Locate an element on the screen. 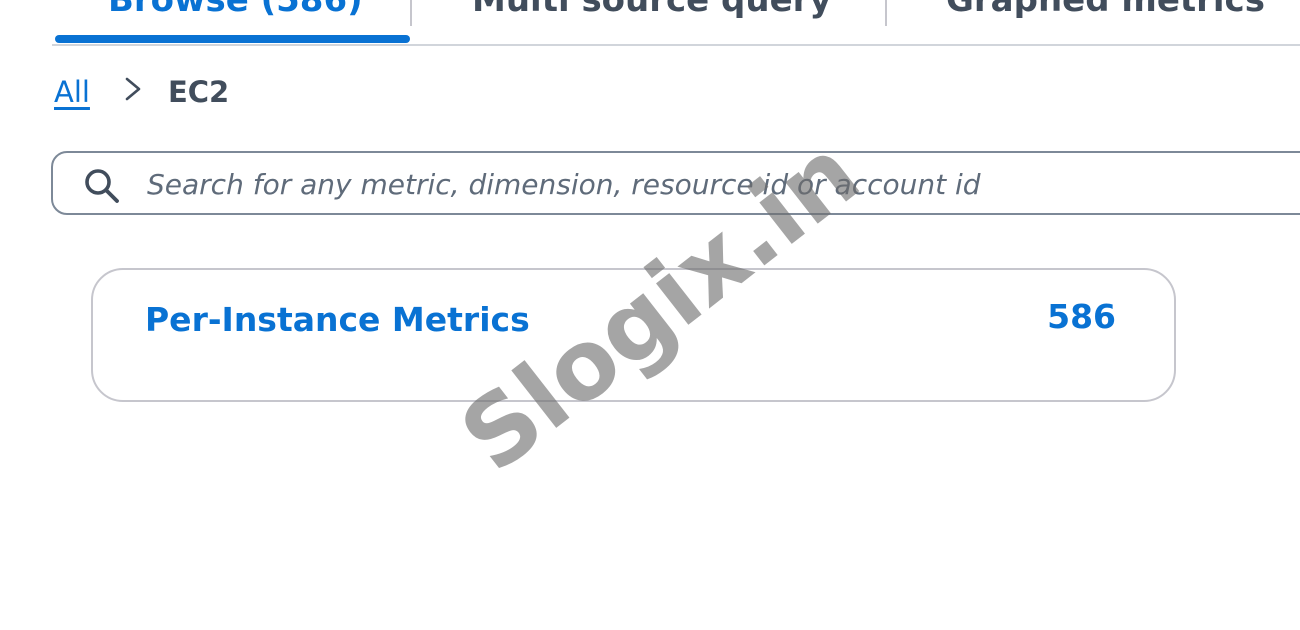  tab-bar-divider is located at coordinates (676, 45).